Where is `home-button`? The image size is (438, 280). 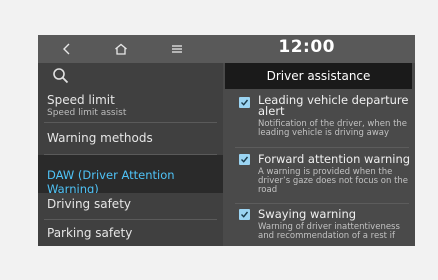
home-button is located at coordinates (121, 49).